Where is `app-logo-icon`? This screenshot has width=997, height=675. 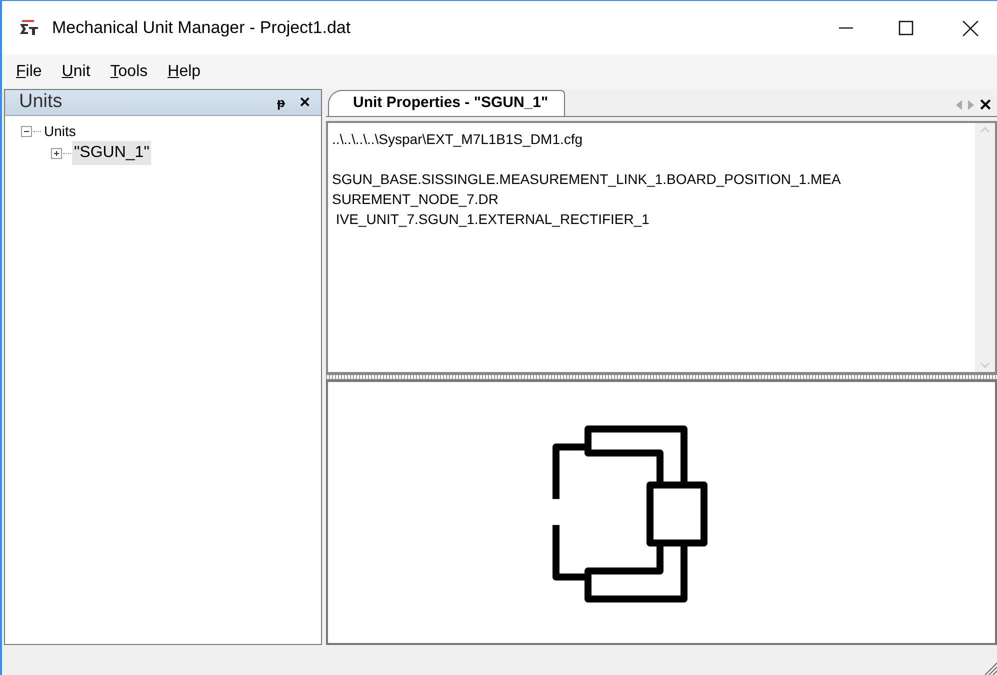
app-logo-icon is located at coordinates (29, 28).